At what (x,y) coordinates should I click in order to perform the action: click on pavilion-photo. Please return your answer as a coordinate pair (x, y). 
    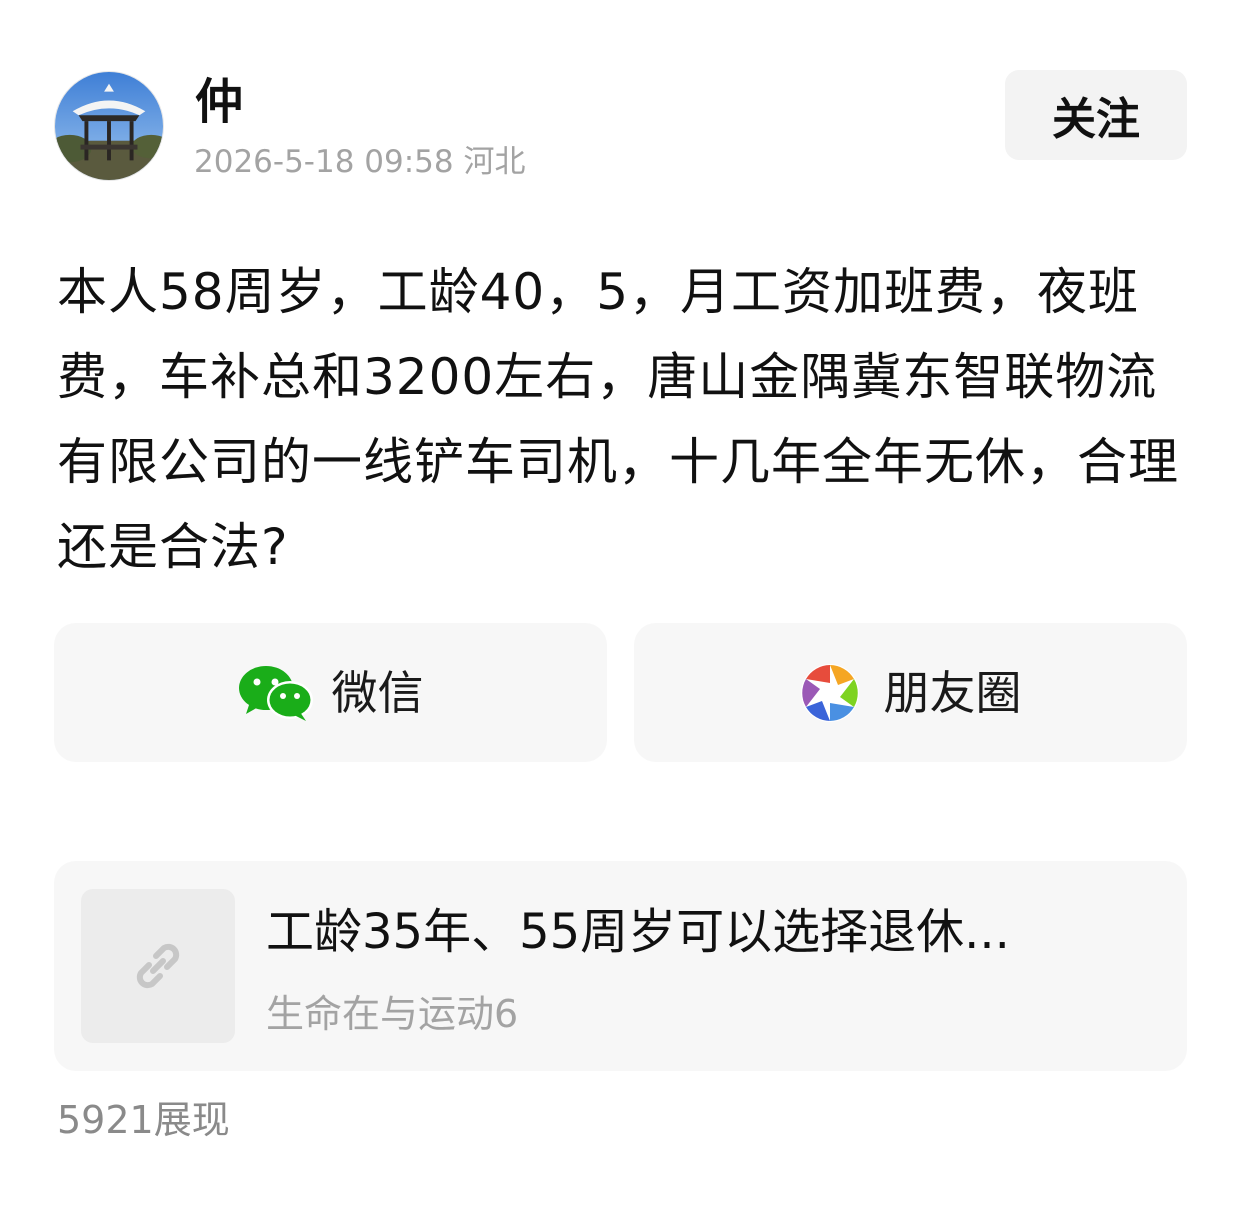
    Looking at the image, I should click on (109, 126).